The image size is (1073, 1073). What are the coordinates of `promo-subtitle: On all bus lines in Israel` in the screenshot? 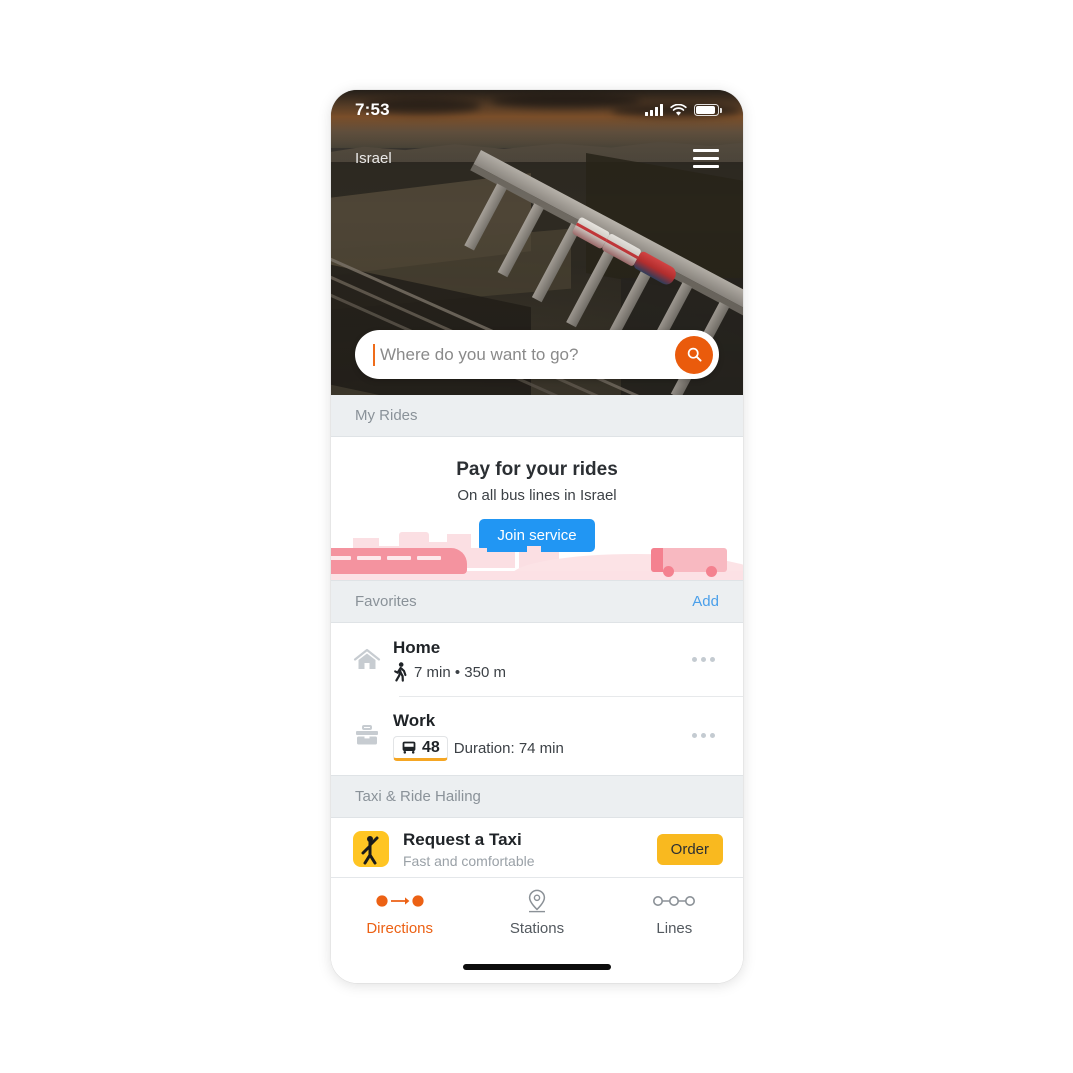 It's located at (537, 495).